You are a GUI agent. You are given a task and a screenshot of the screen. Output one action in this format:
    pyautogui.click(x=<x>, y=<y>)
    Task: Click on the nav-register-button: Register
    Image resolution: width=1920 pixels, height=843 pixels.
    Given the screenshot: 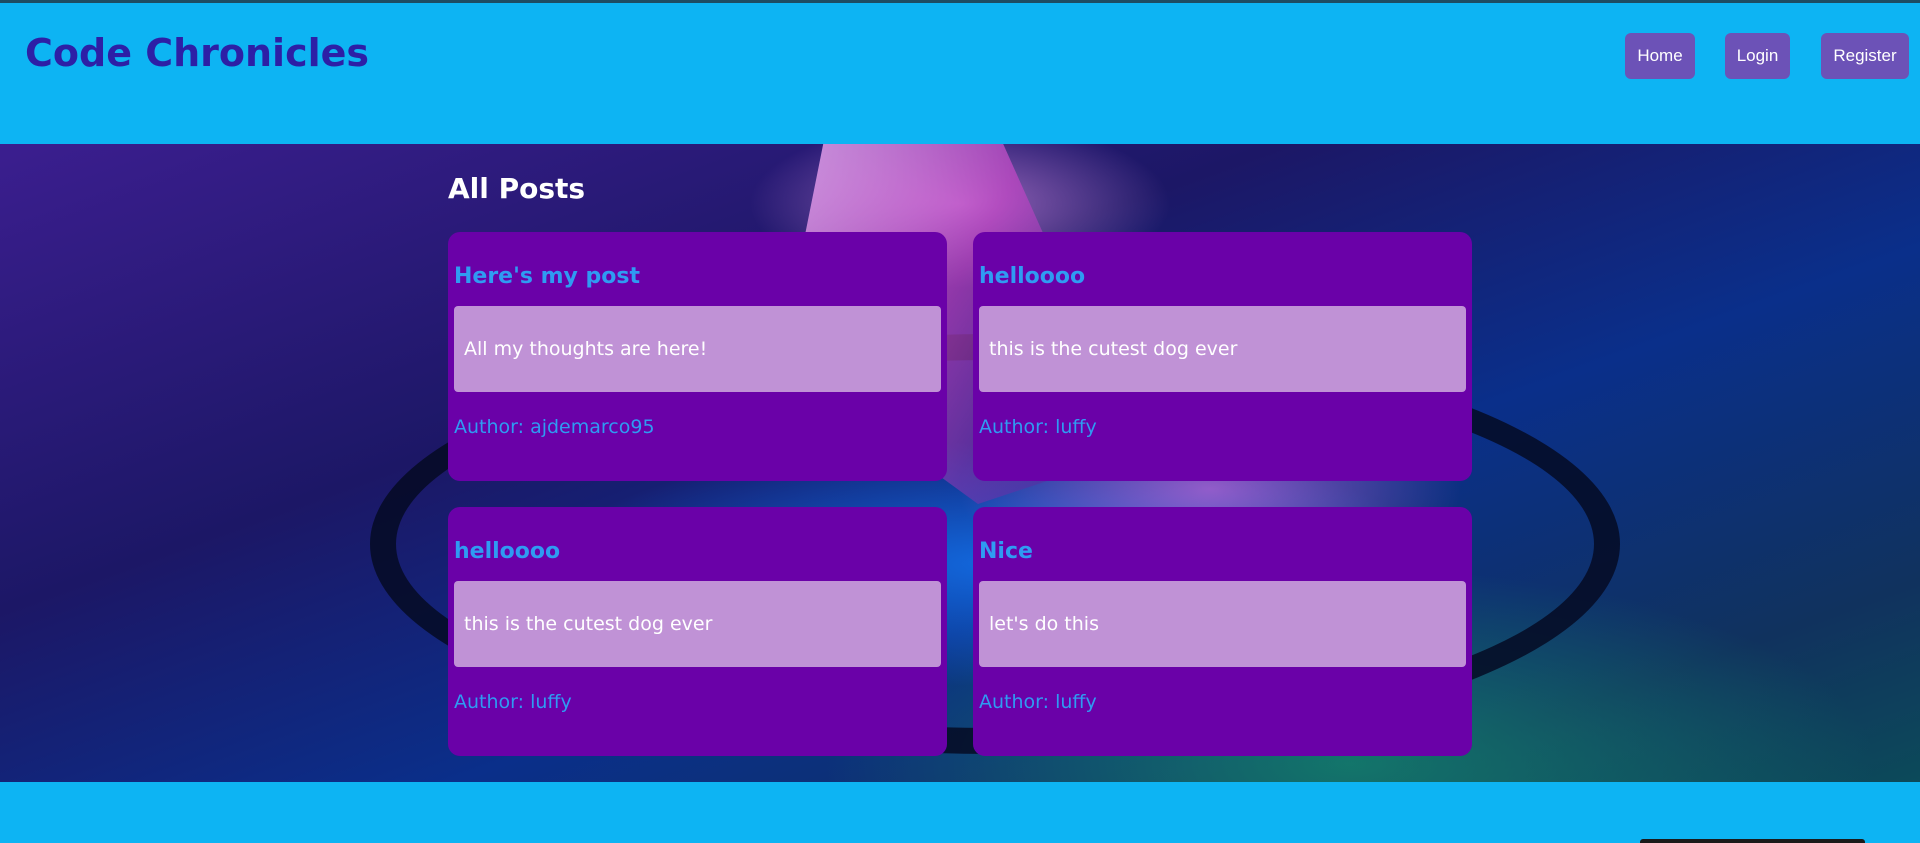 What is the action you would take?
    pyautogui.click(x=1865, y=56)
    